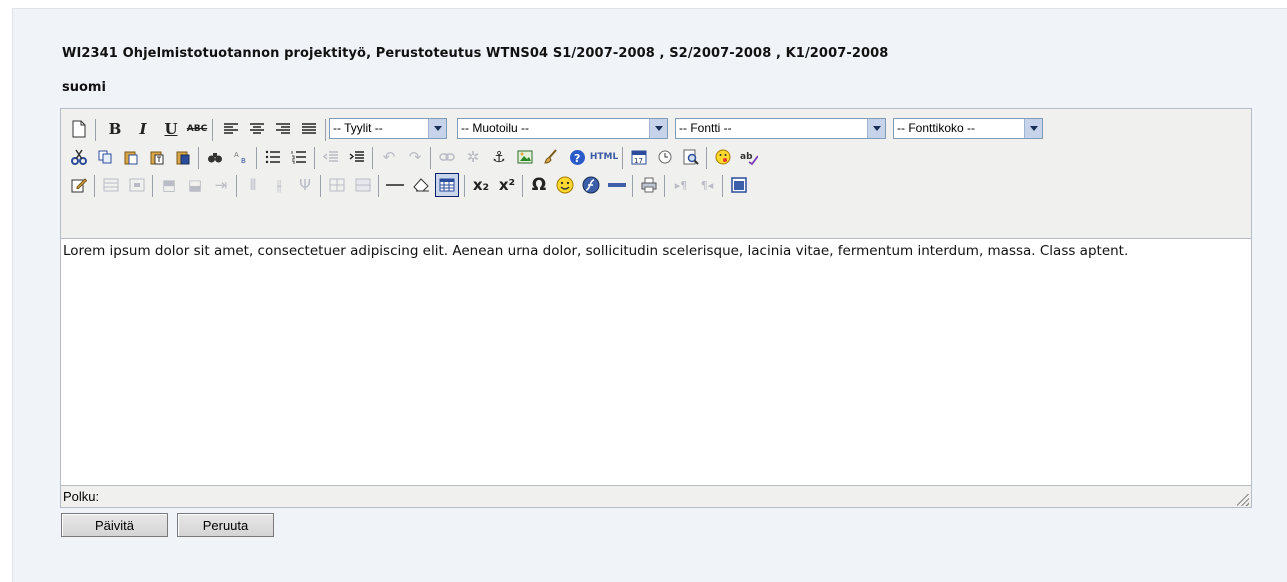  I want to click on format-select: -- Muotoilu --, so click(562, 128).